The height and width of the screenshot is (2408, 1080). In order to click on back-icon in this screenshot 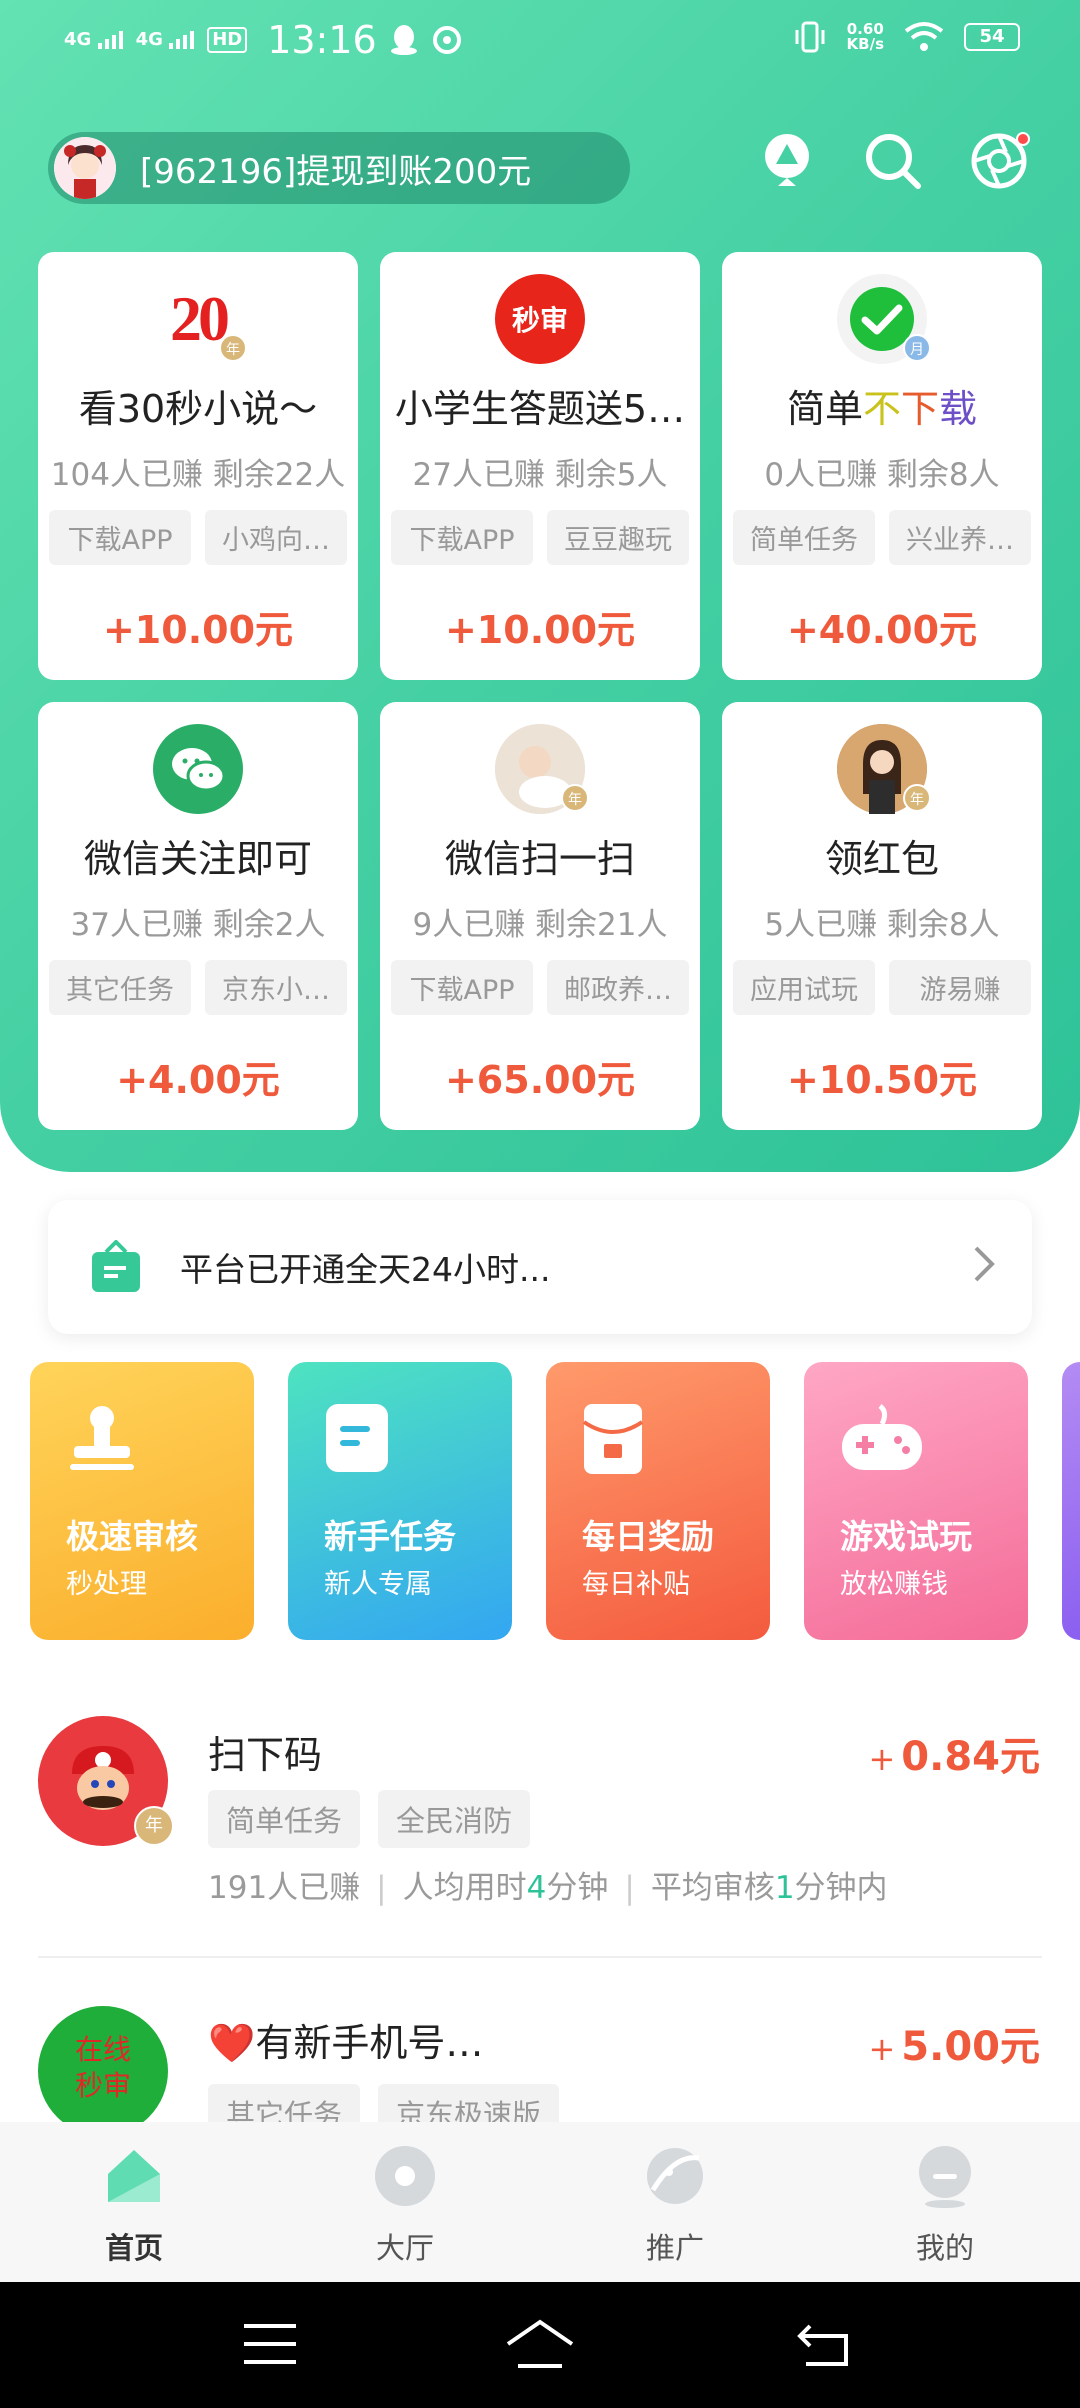, I will do `click(824, 2344)`.